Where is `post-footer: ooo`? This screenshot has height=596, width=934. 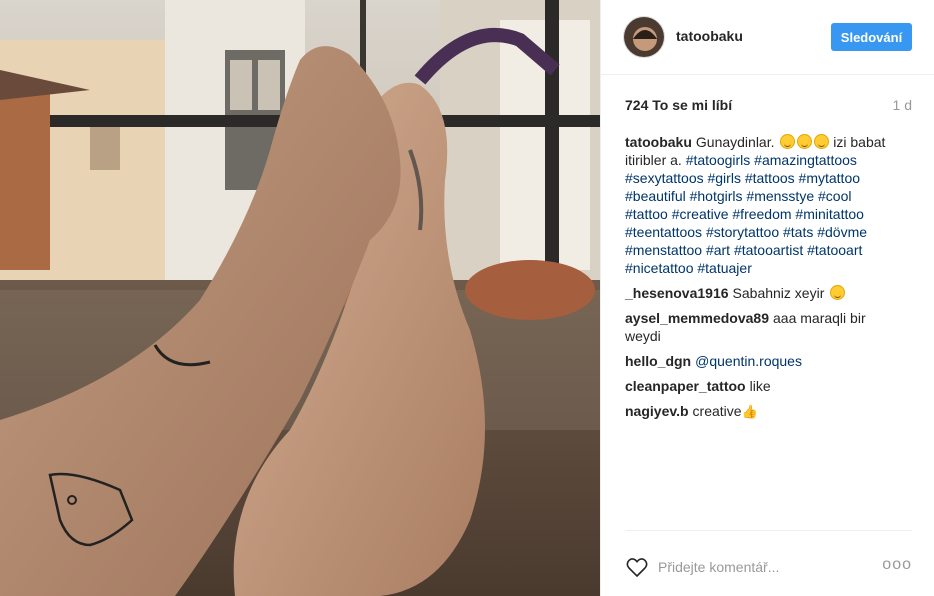 post-footer: ooo is located at coordinates (768, 563).